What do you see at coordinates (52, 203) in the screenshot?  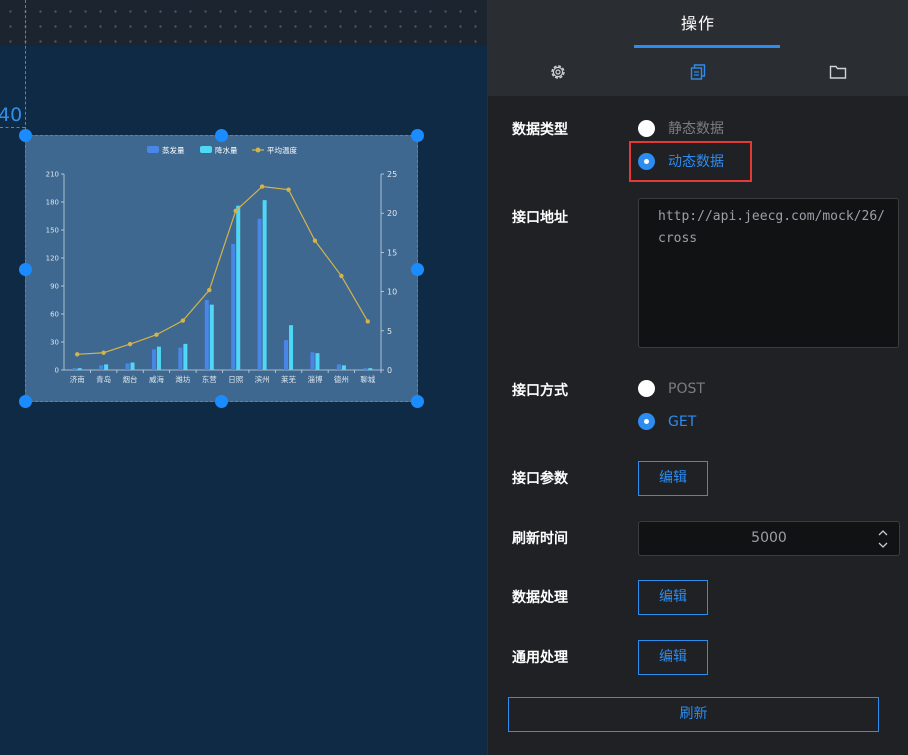 I see `y-left-tick-label: 180` at bounding box center [52, 203].